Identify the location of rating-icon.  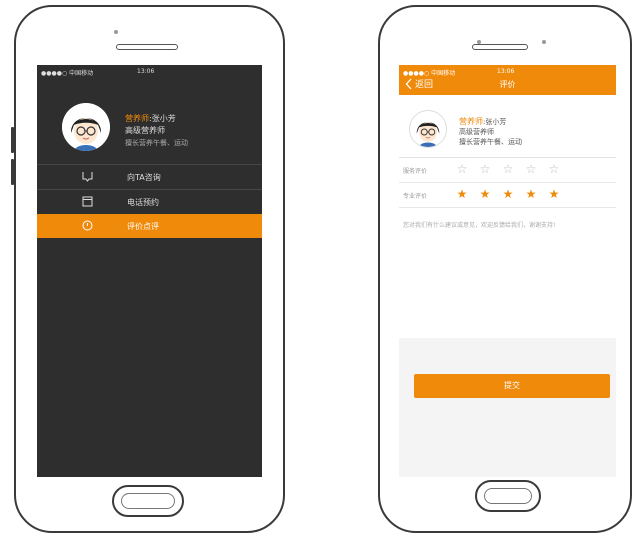
(87, 225).